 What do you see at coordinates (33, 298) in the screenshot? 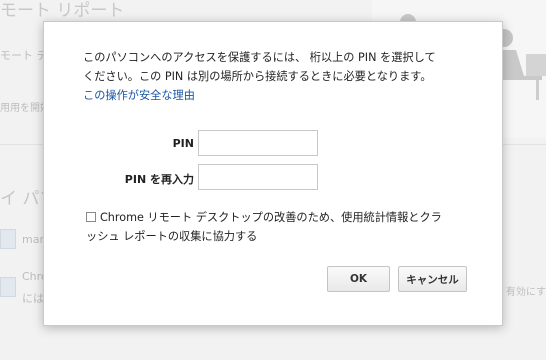
I see `list-item-detail: には` at bounding box center [33, 298].